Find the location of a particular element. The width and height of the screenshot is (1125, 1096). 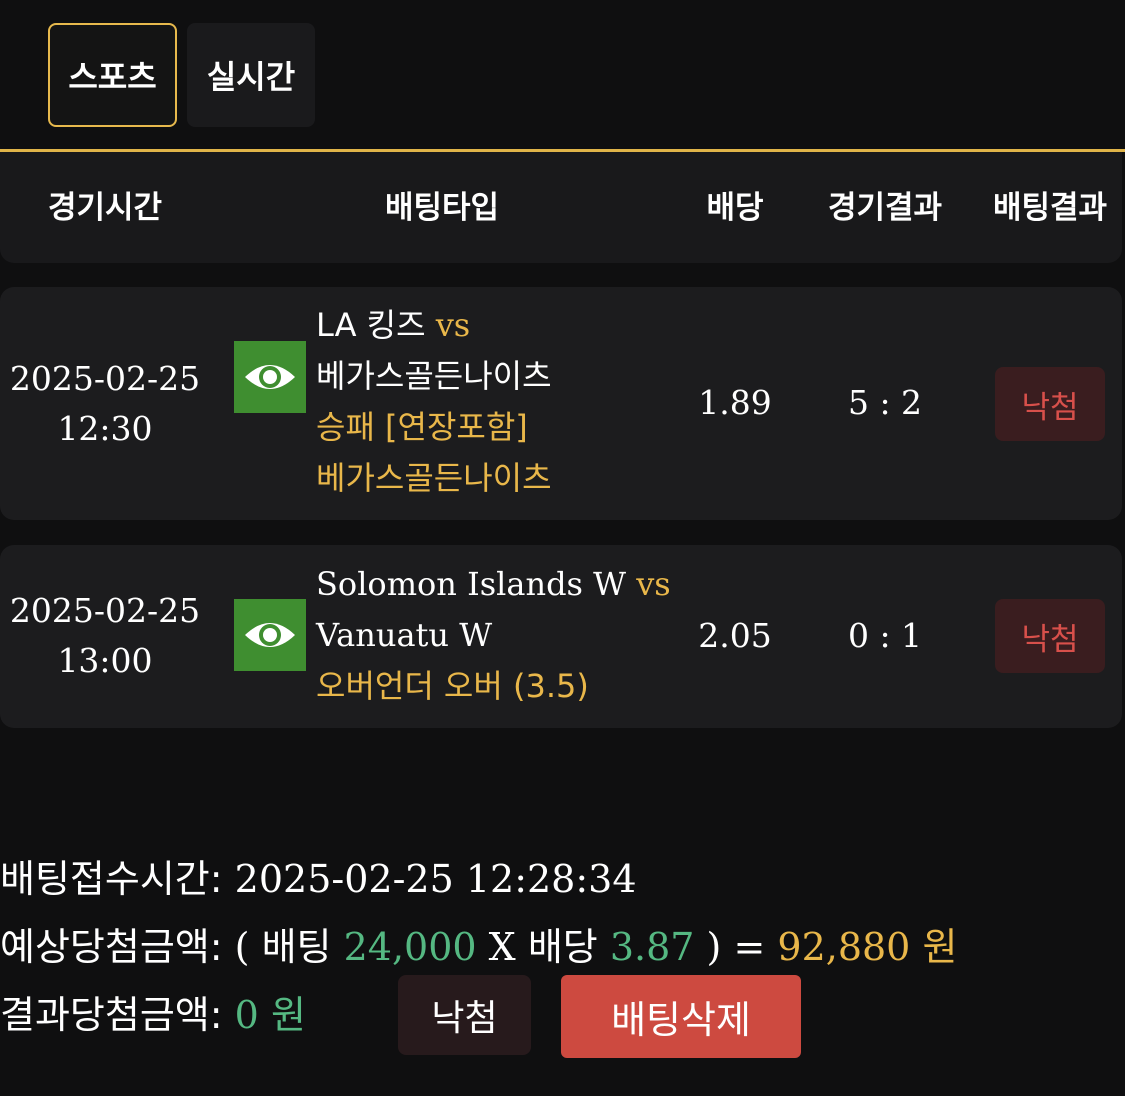

bet-type-info: LA 킹즈 vs 베가스골든나이츠 승패 [연장포함] 베가스골든나이츠 is located at coordinates (434, 402).